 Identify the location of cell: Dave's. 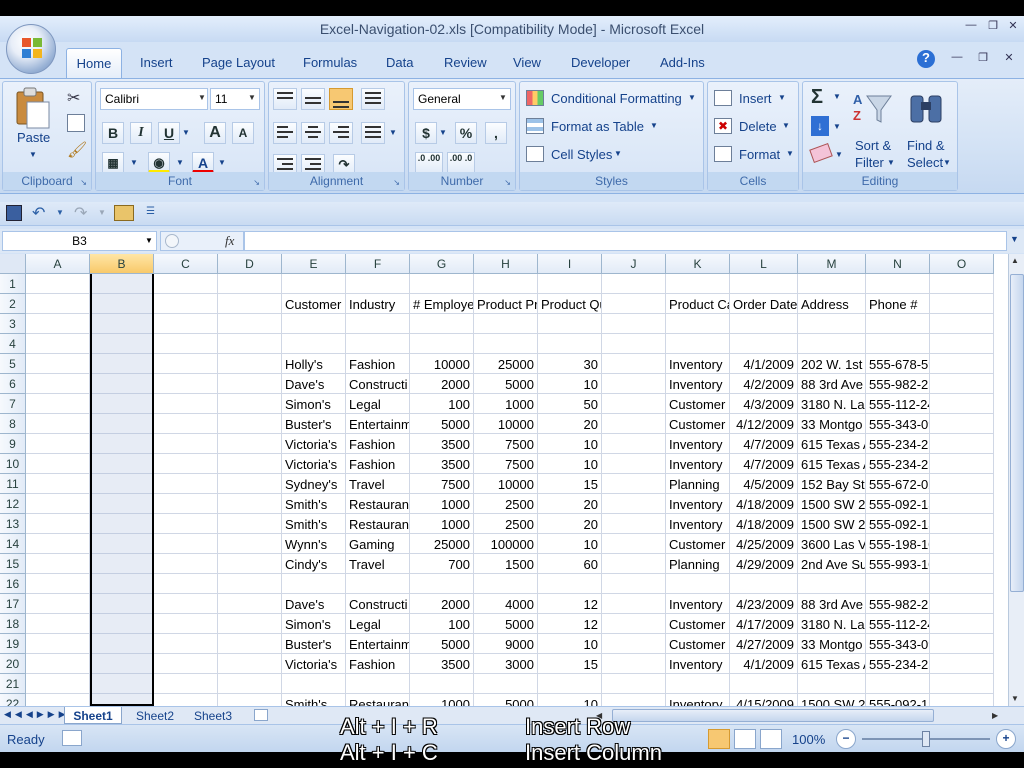
(314, 384).